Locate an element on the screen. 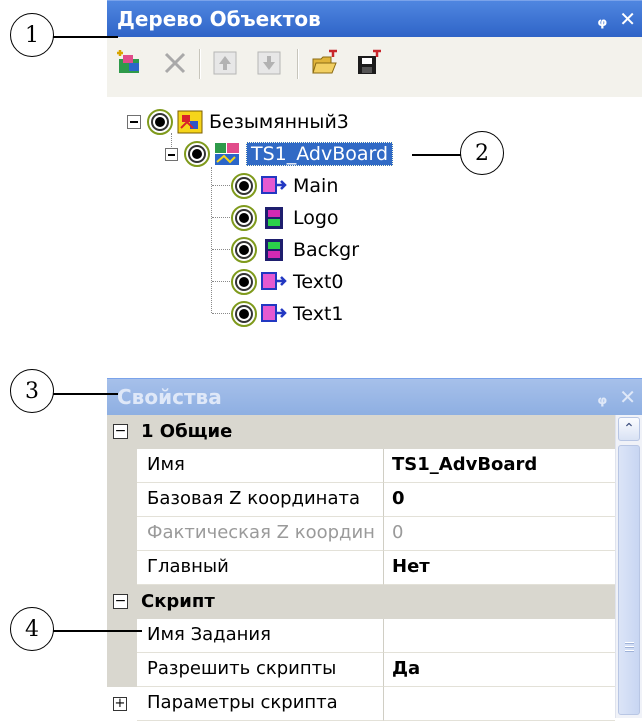 This screenshot has height=721, width=642. move-down-icon is located at coordinates (269, 63).